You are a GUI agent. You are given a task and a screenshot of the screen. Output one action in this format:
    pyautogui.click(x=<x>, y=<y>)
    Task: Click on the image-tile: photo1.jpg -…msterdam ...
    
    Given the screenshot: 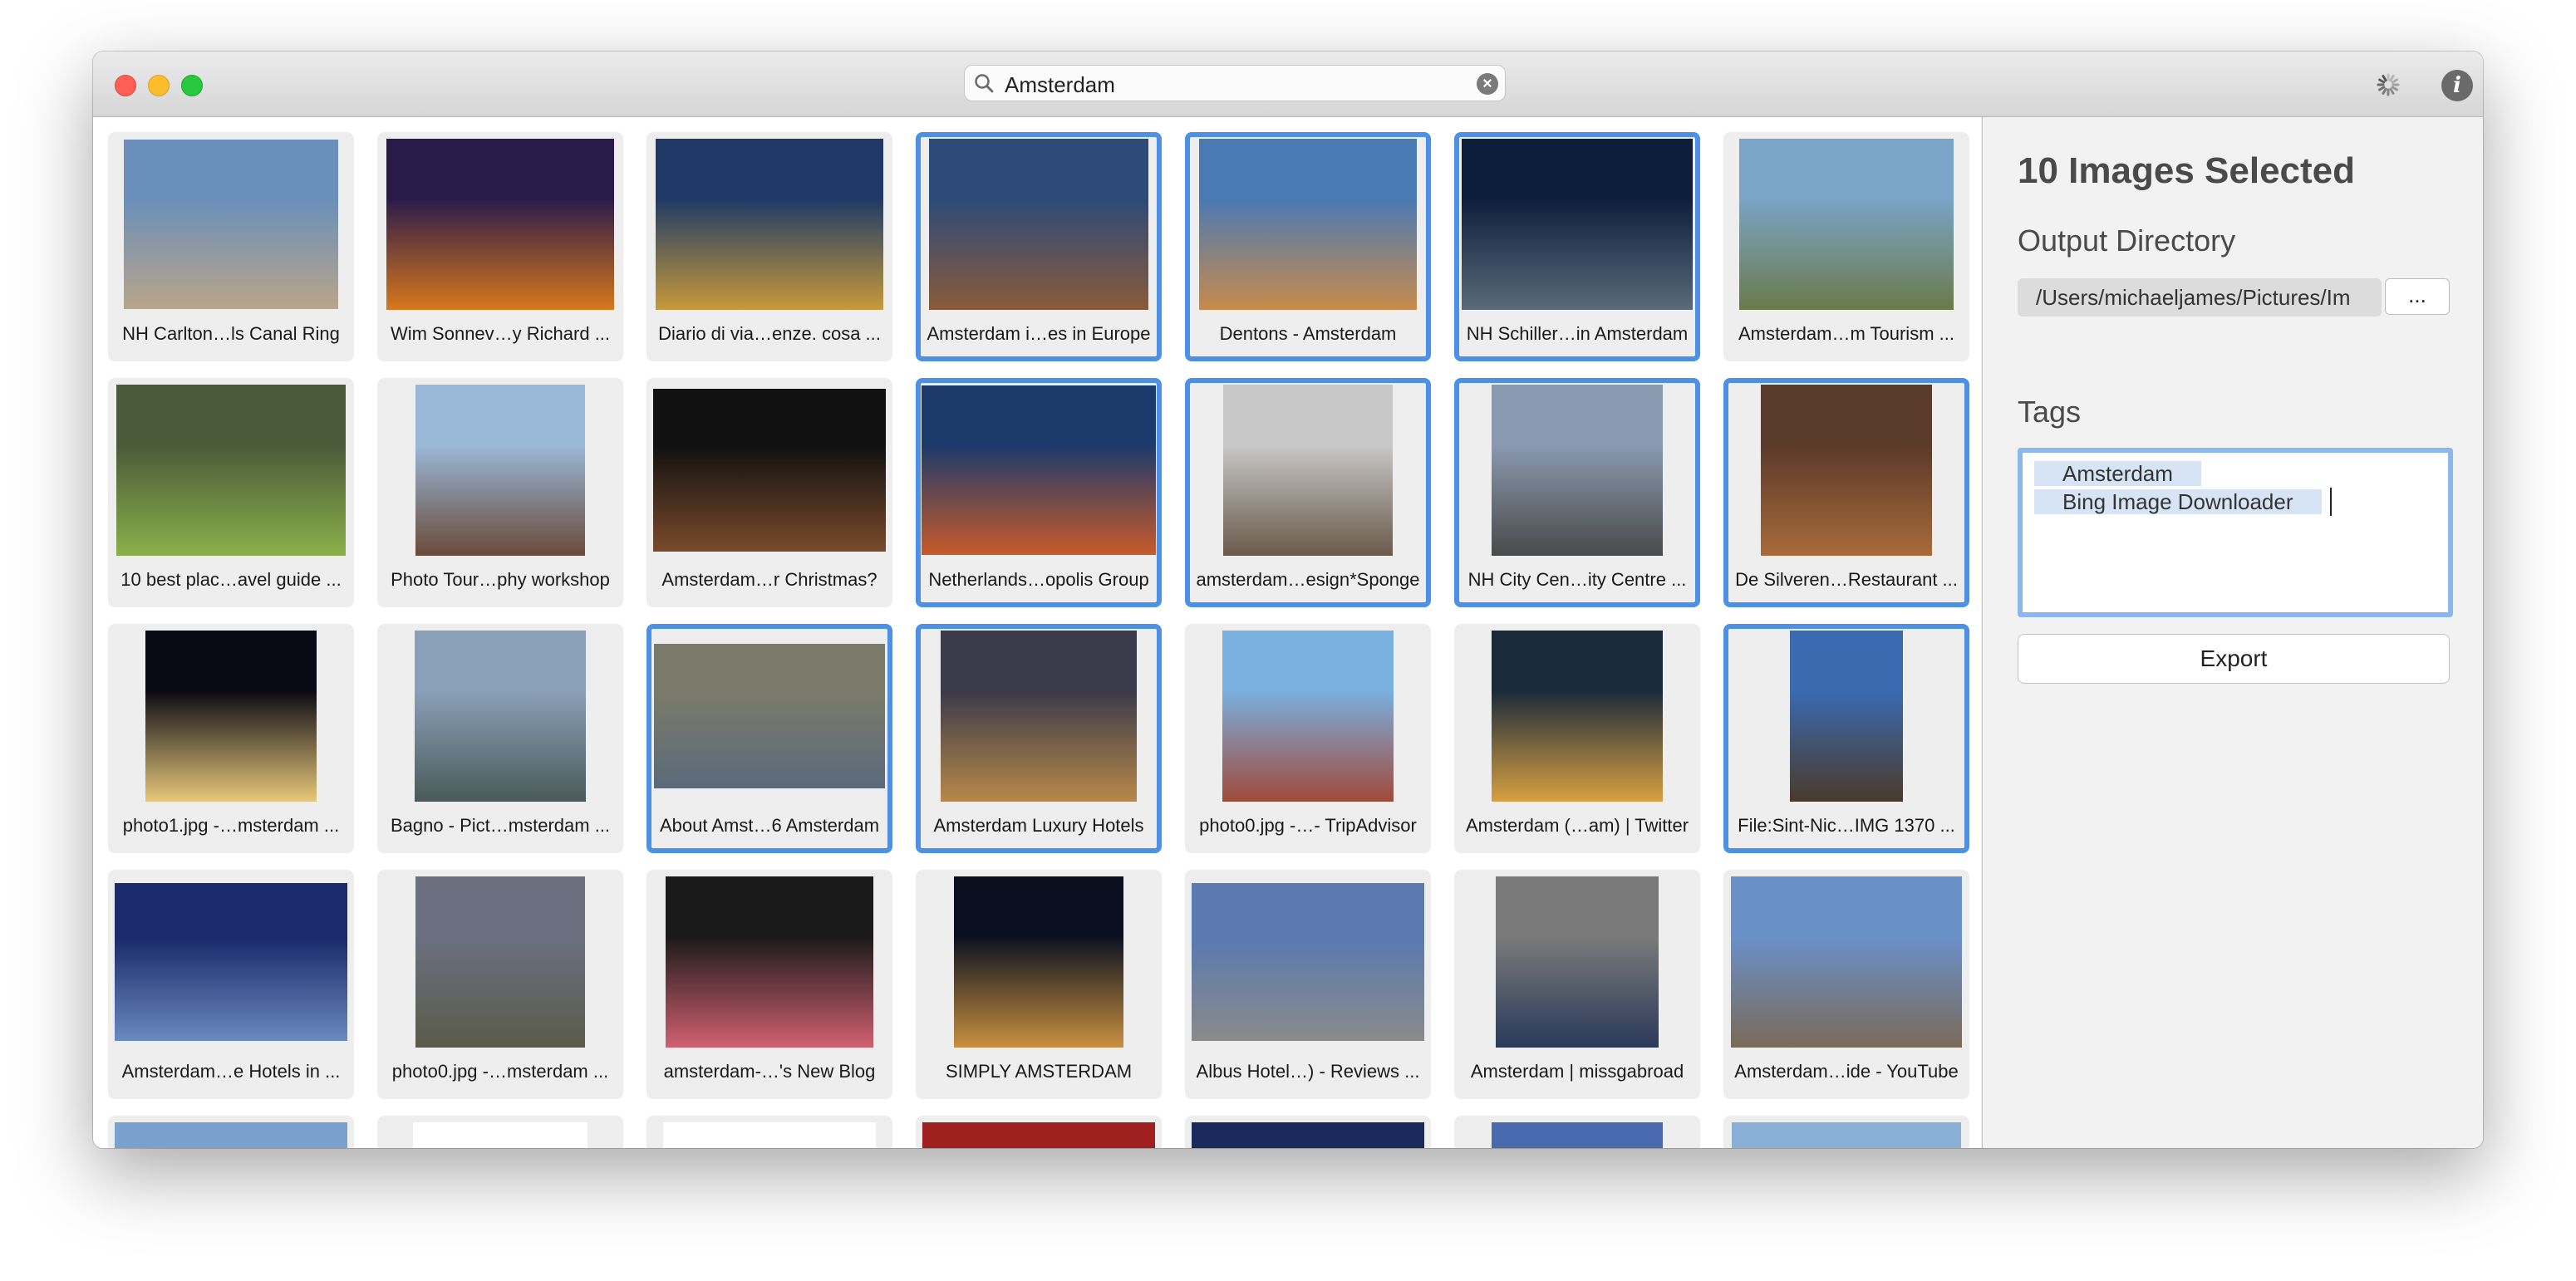 What is the action you would take?
    pyautogui.click(x=231, y=739)
    